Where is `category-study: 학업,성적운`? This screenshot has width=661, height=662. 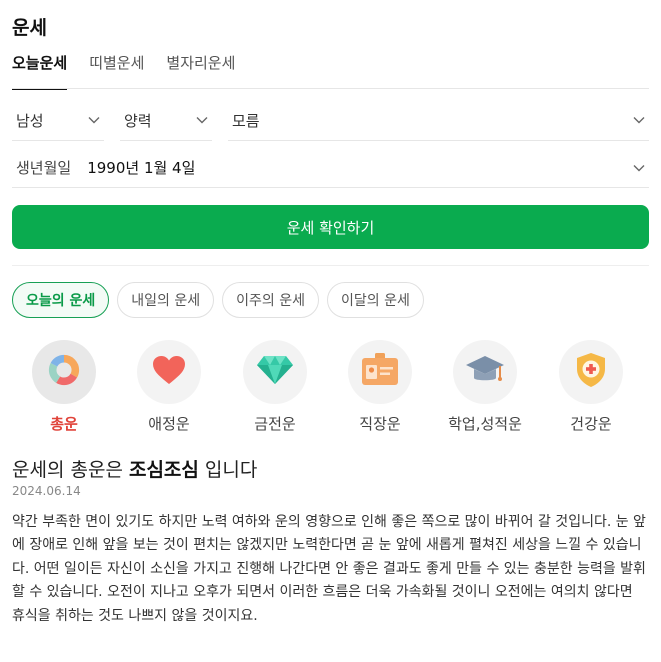 category-study: 학업,성적운 is located at coordinates (485, 387).